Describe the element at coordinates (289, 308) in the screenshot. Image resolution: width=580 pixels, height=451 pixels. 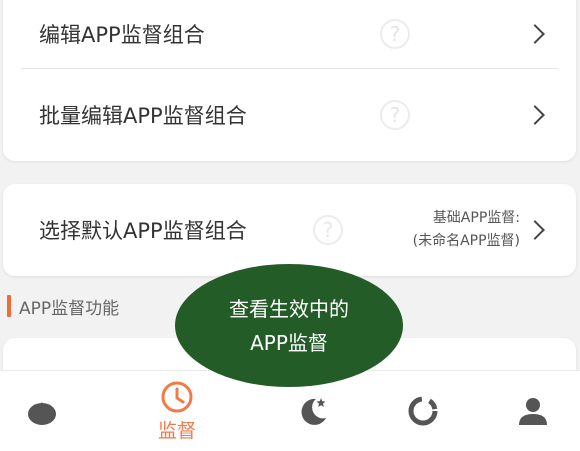
I see `toast-line1: 查看生效中的` at that location.